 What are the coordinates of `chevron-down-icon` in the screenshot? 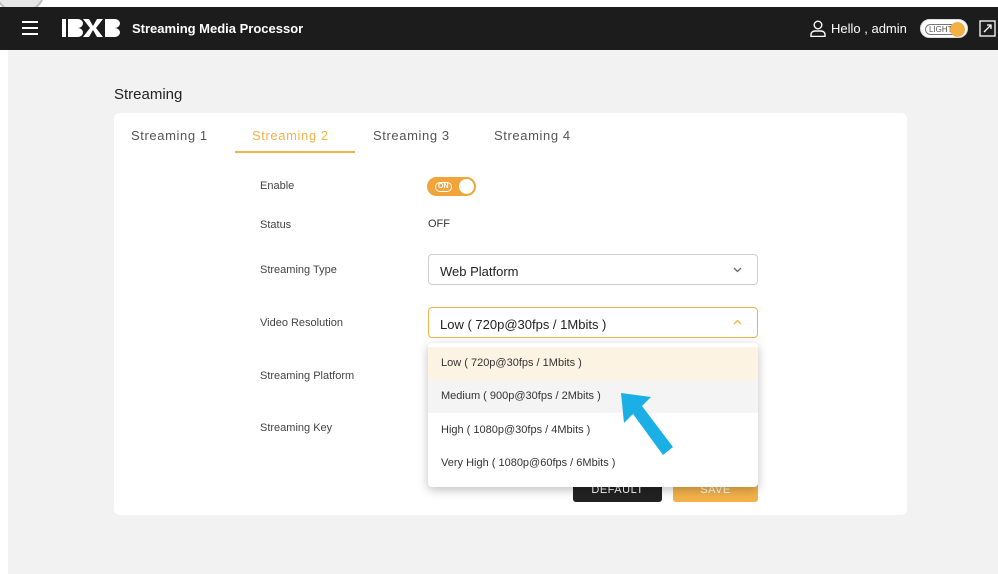 It's located at (737, 270).